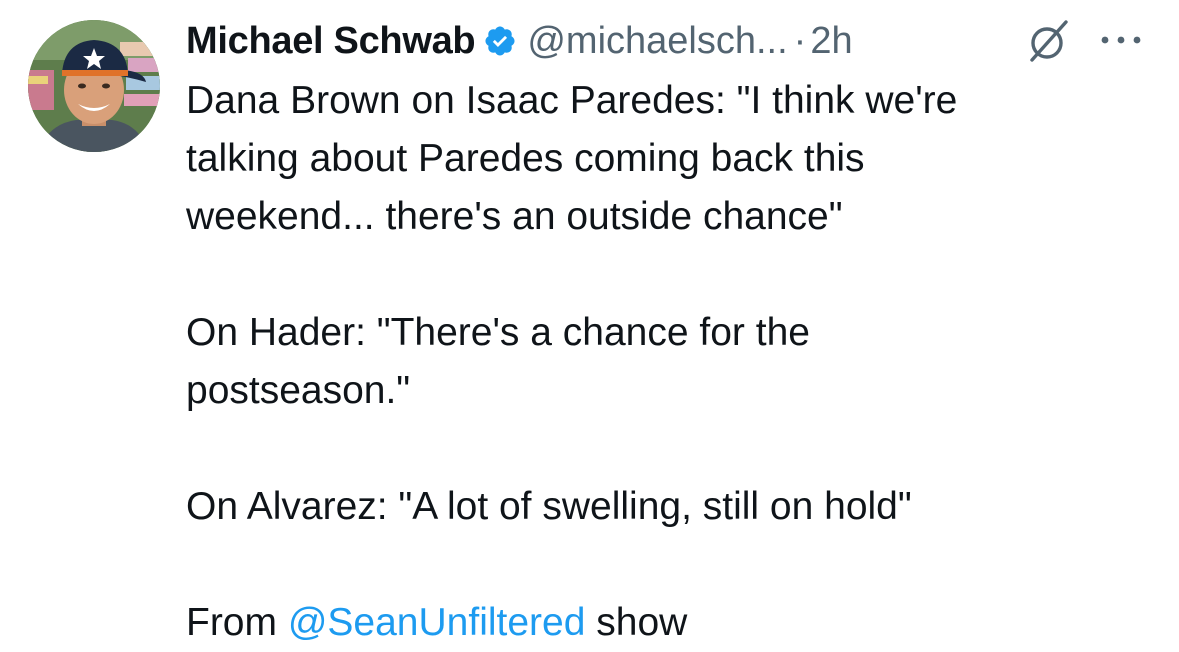 Image resolution: width=1179 pixels, height=652 pixels. I want to click on author-display-name: Michael Schwab, so click(331, 41).